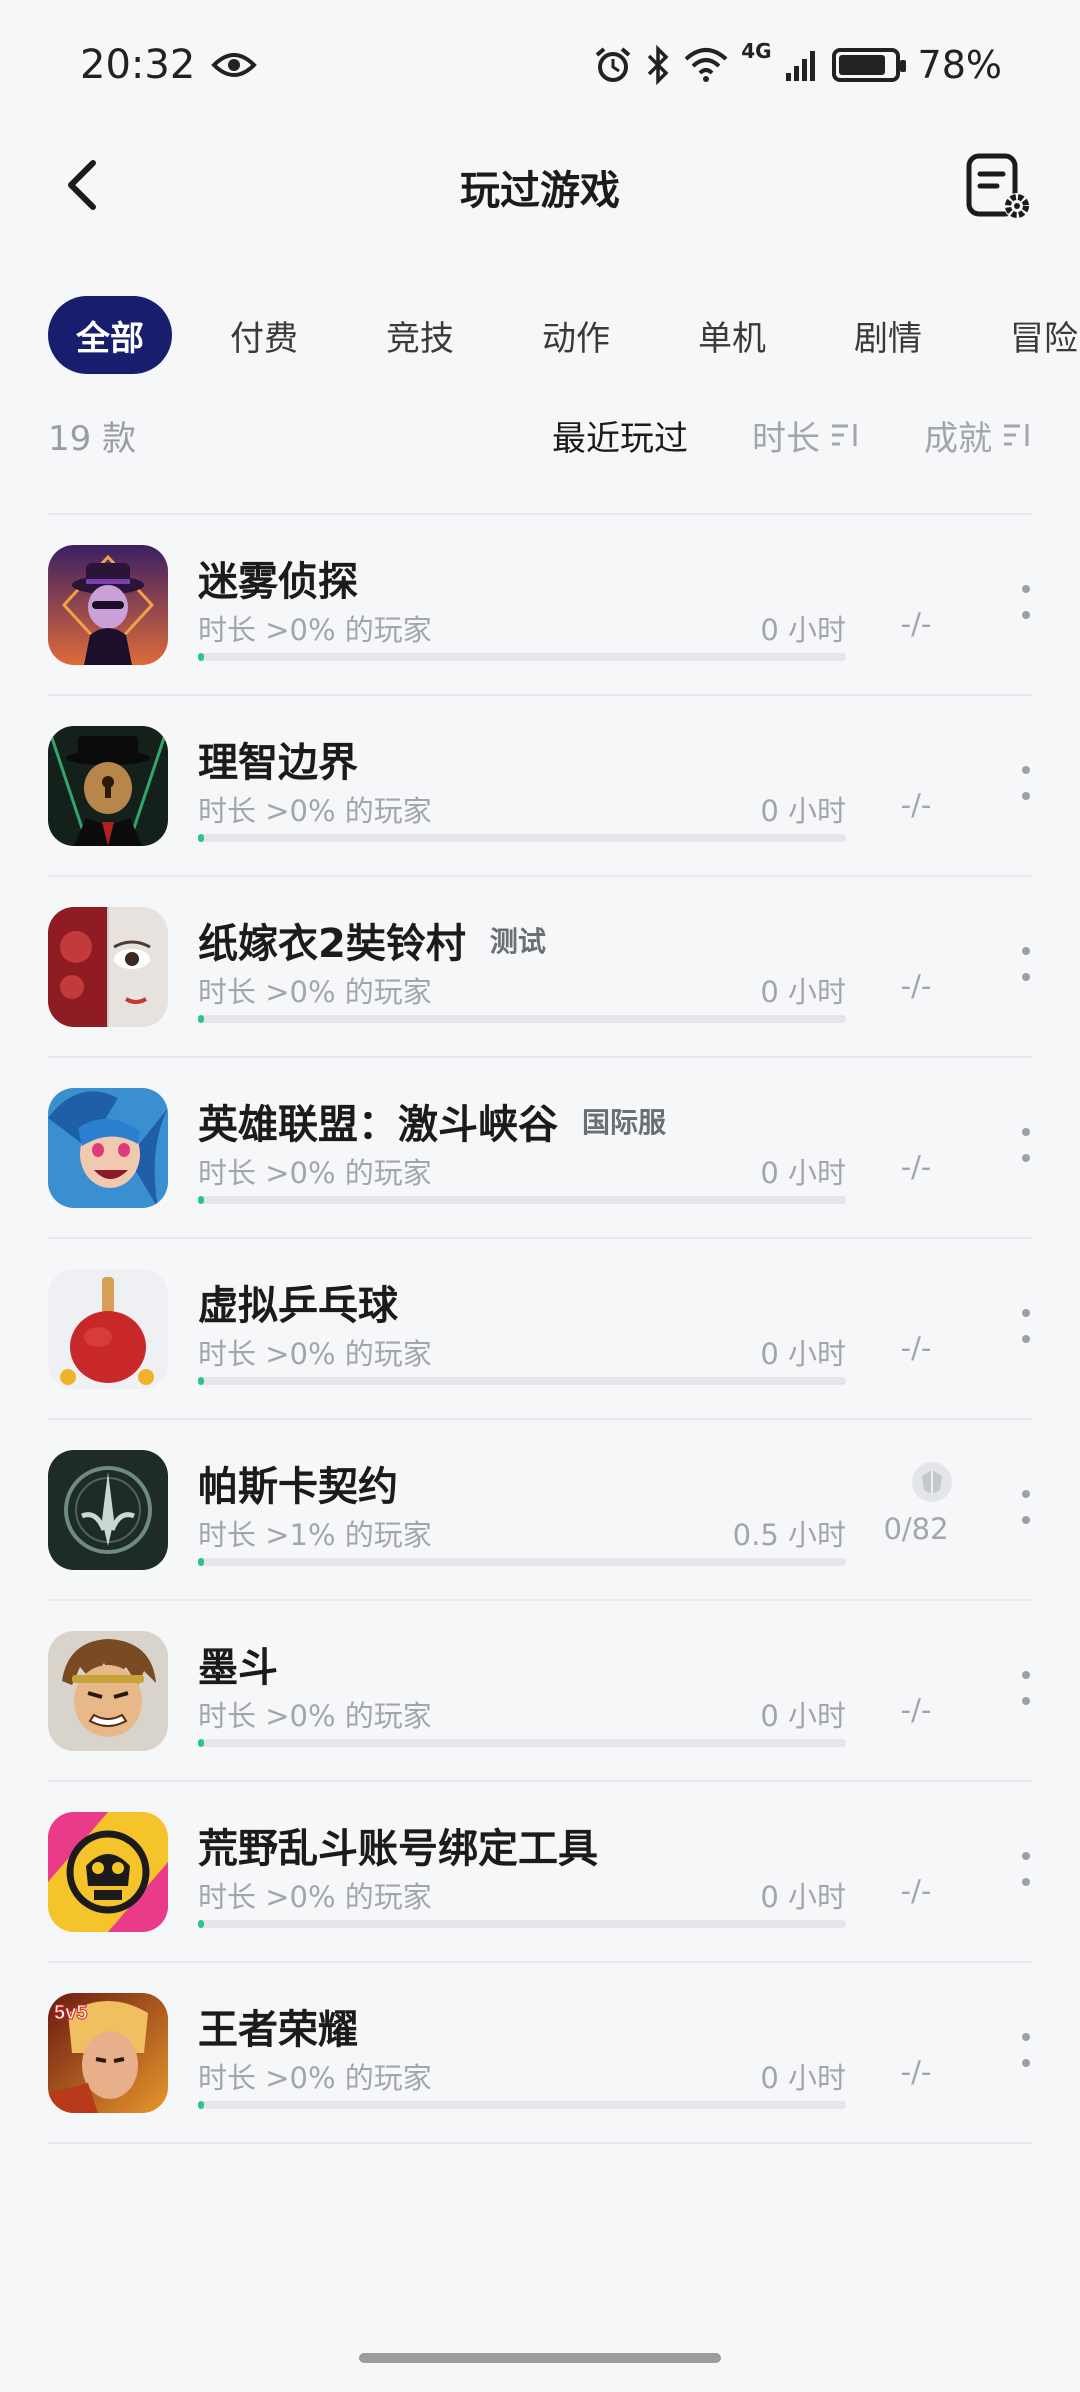  I want to click on game-name: 虚拟乒乓球, so click(298, 1306).